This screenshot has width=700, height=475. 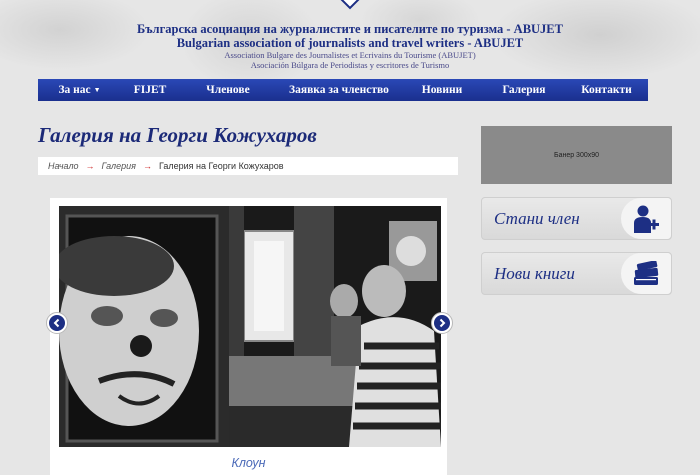 I want to click on banner-placeholder: Банер 300x90, so click(x=576, y=155).